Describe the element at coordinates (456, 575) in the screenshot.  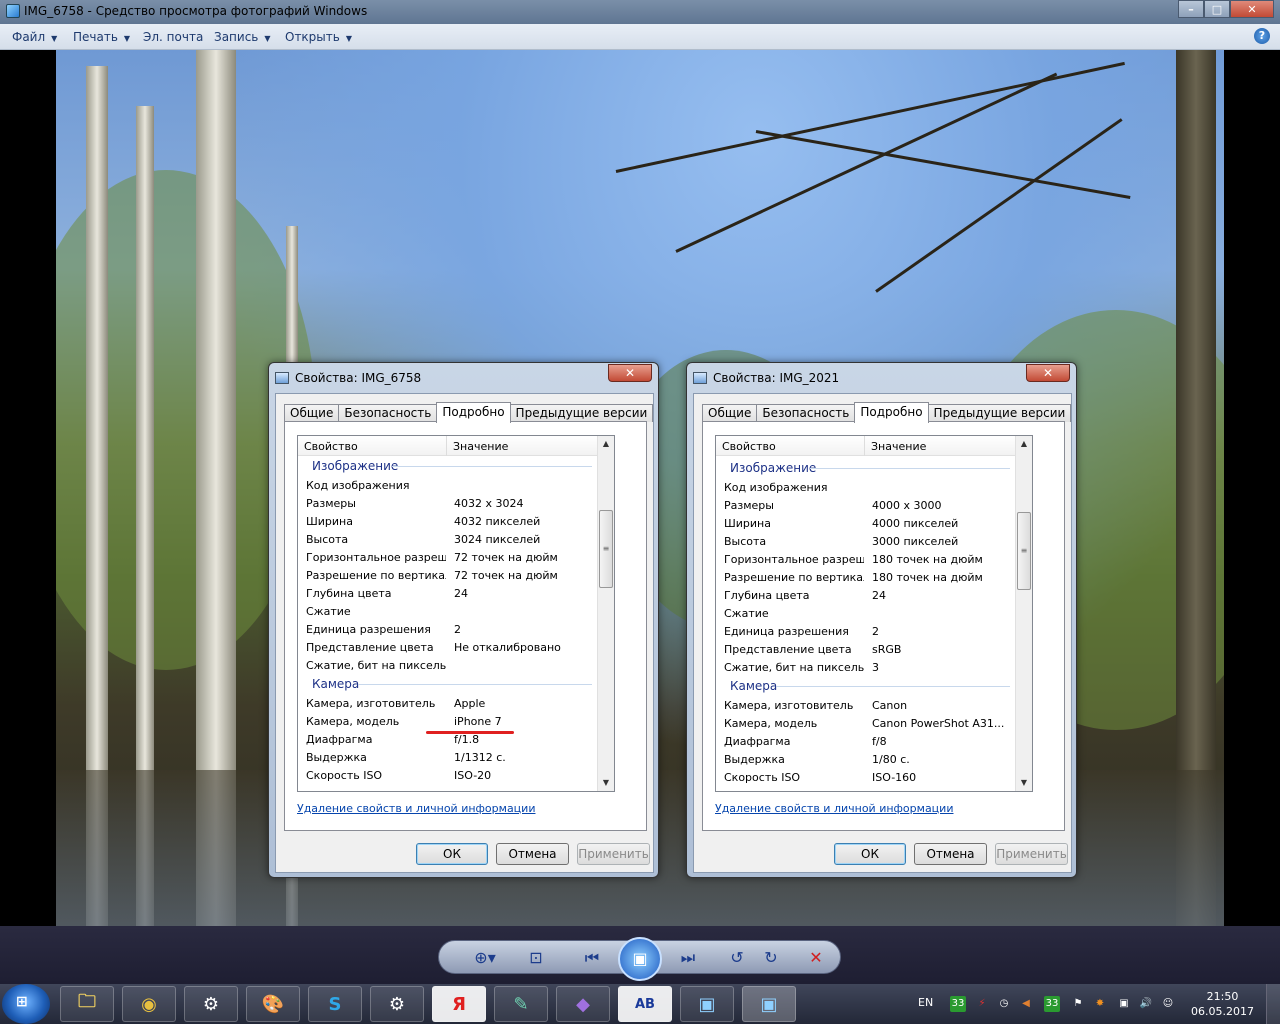
I see `list-item: Разрешение по вертикали 72 точек на дюйм` at that location.